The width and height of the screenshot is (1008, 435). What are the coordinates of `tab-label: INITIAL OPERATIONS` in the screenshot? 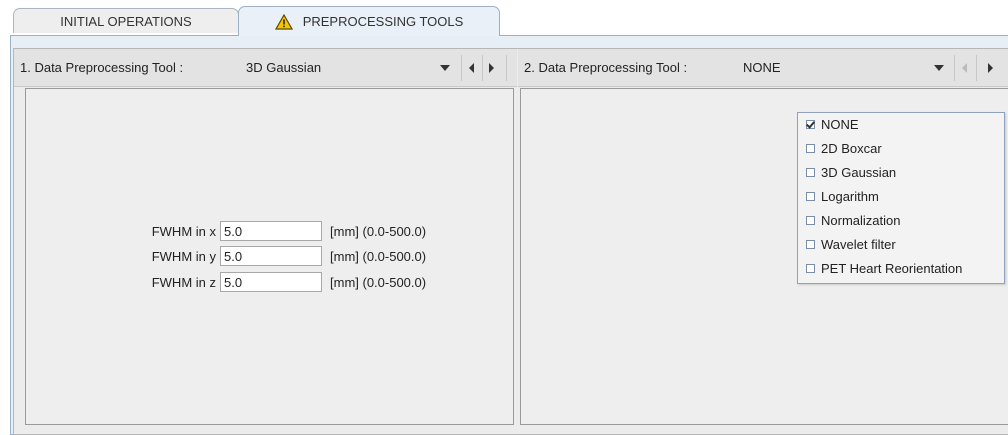 It's located at (126, 21).